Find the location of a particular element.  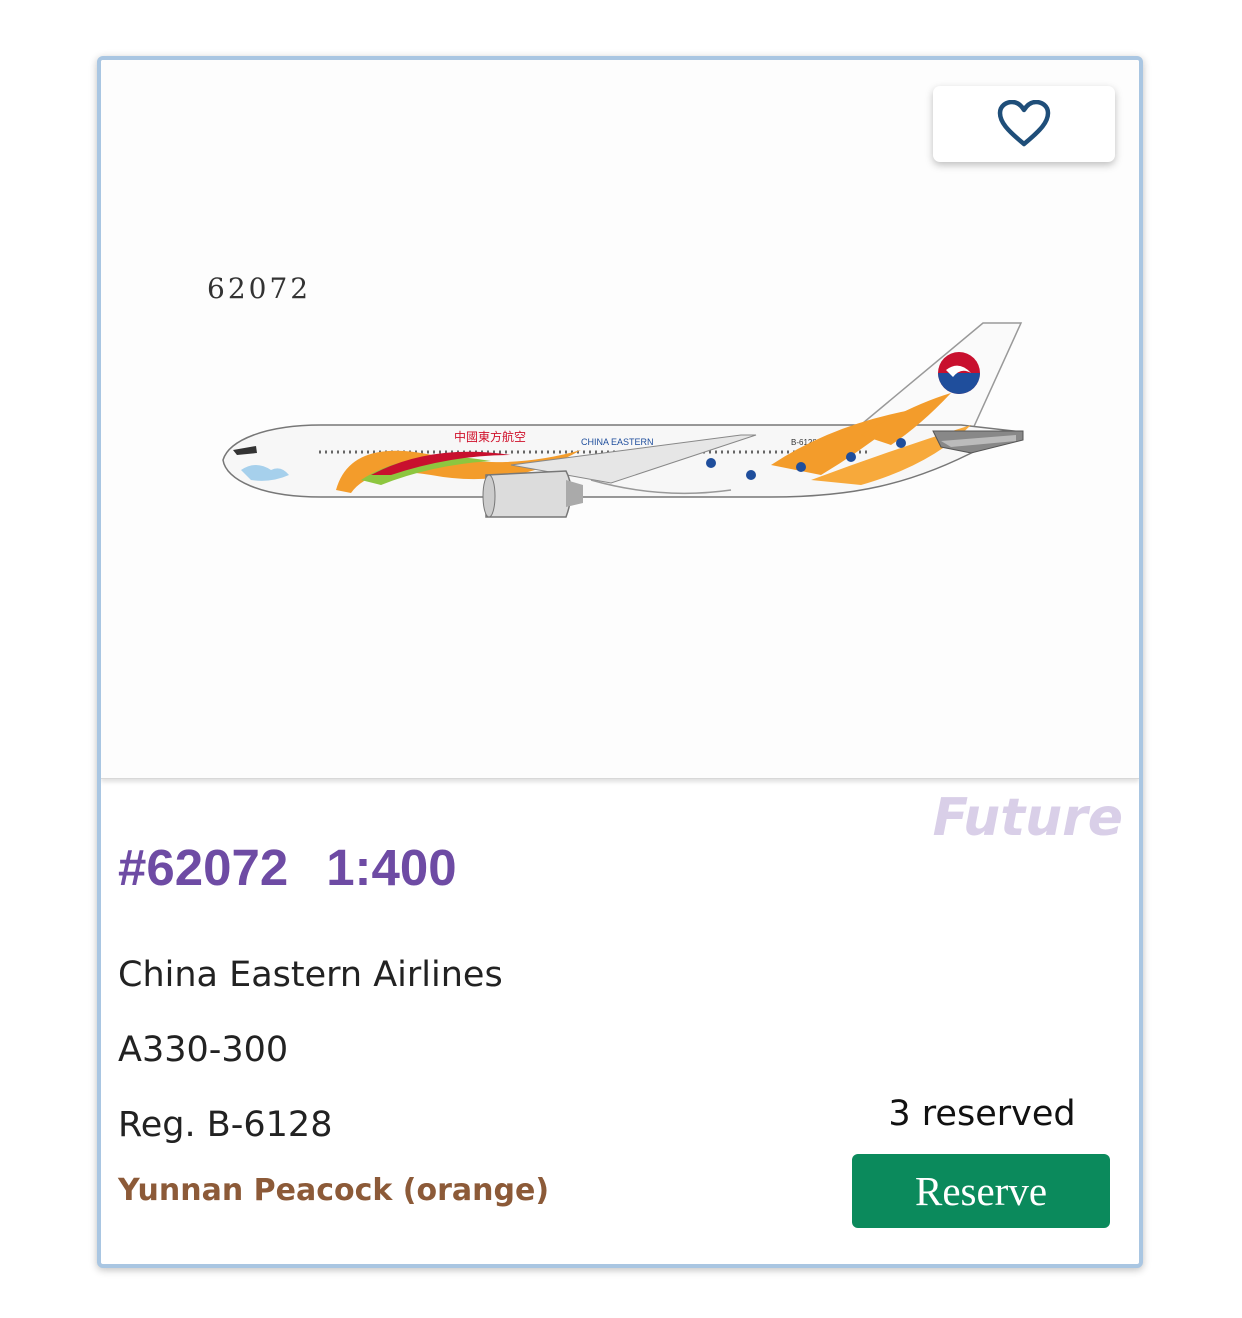

product-title-row: #62072 1:400 is located at coordinates (287, 867).